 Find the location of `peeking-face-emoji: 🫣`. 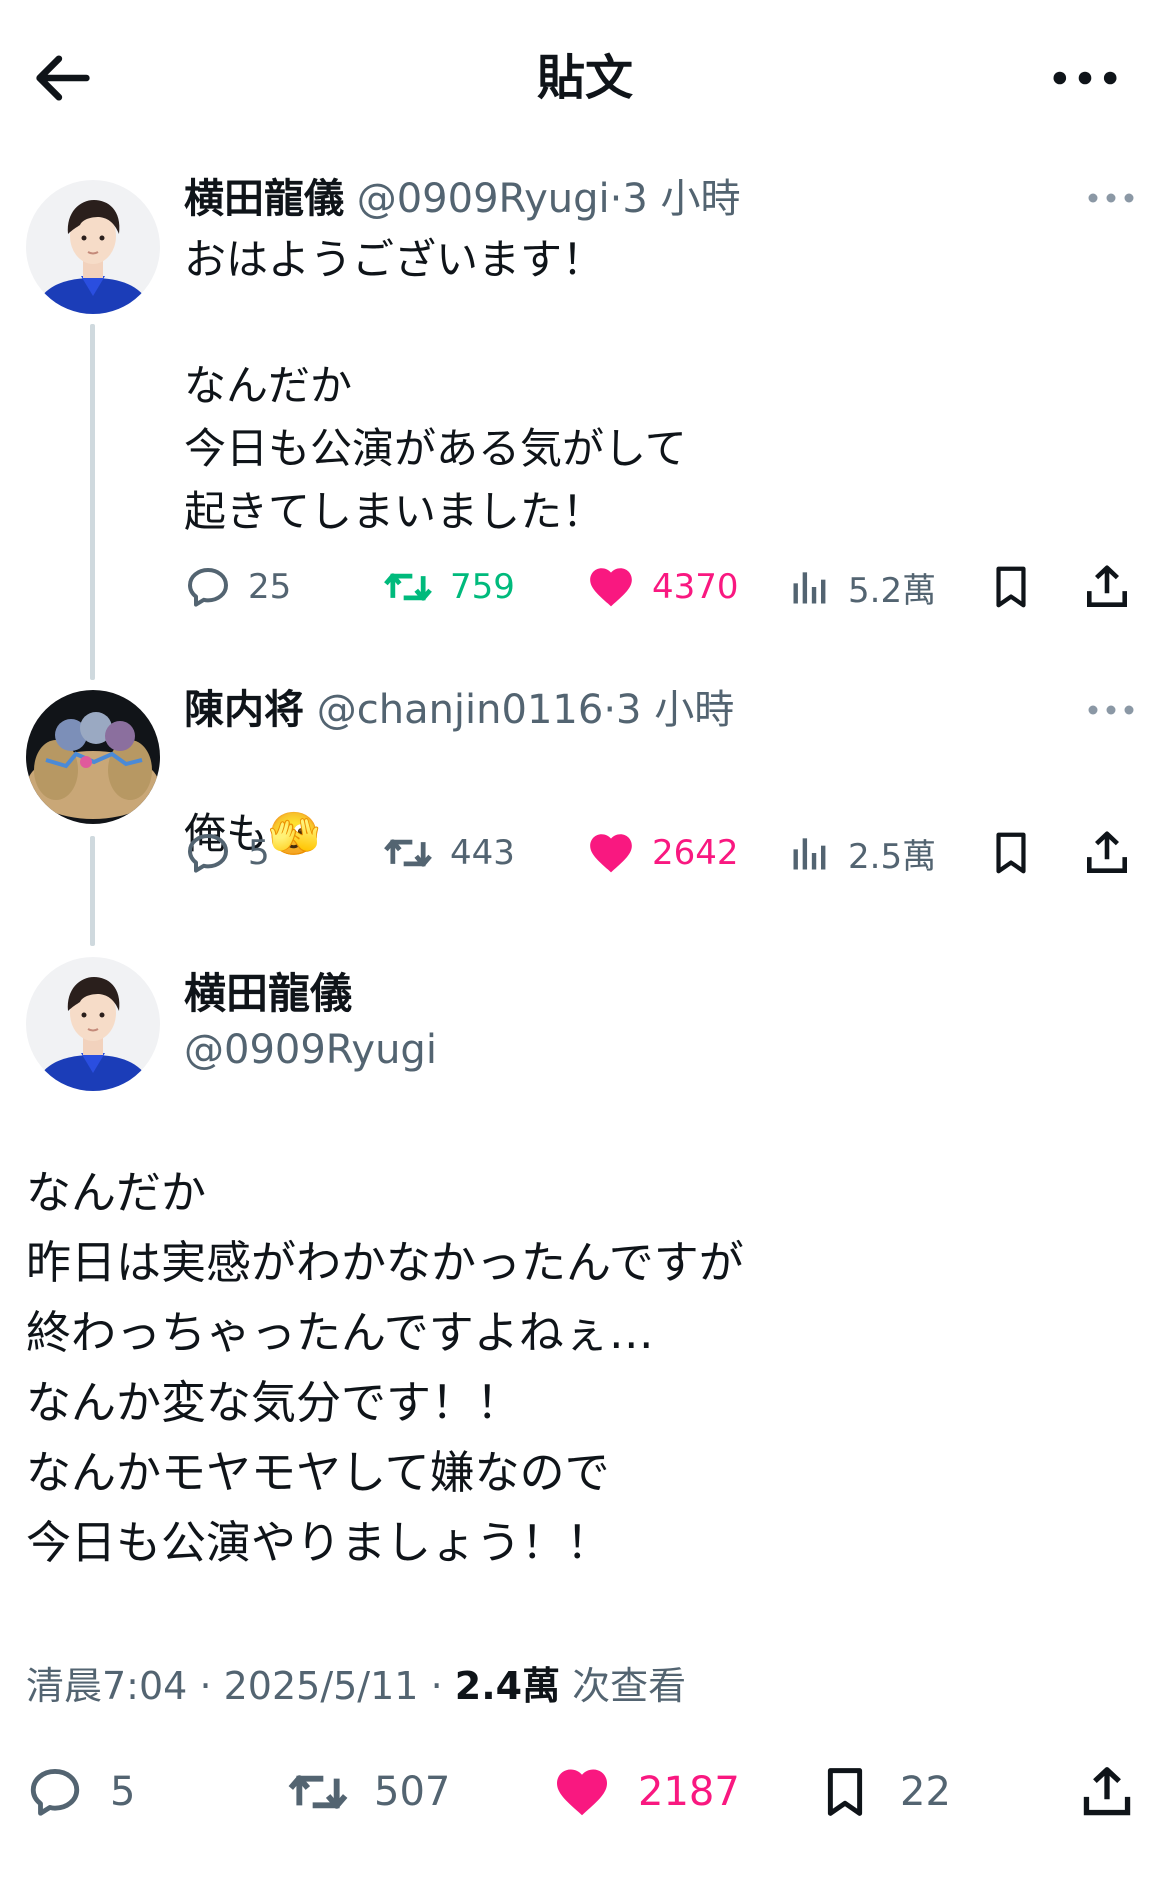

peeking-face-emoji: 🫣 is located at coordinates (294, 833).